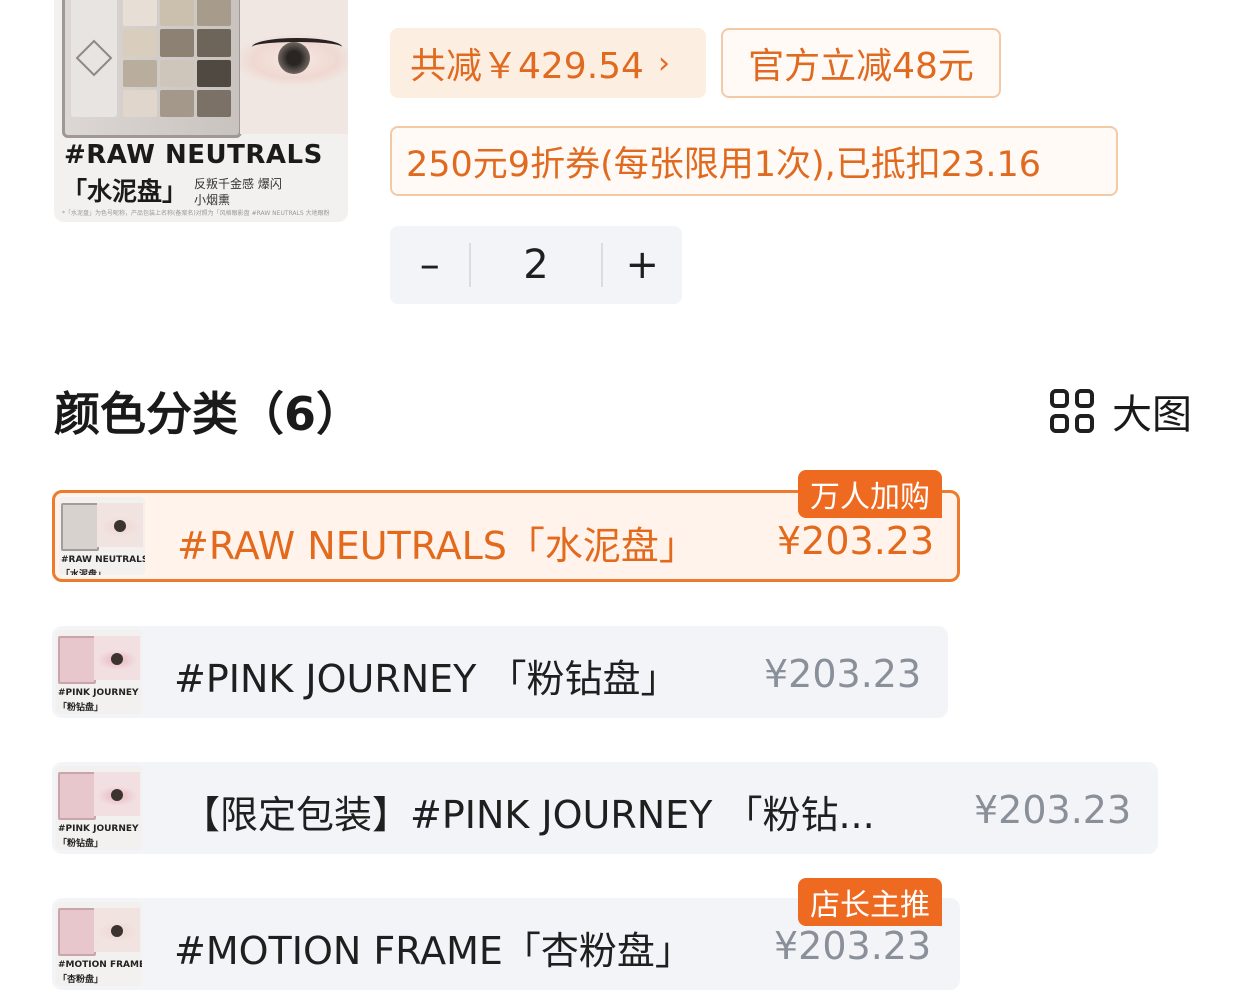 The width and height of the screenshot is (1260, 996). What do you see at coordinates (125, 191) in the screenshot?
I see `image-product-subtitle: 「水泥盘」` at bounding box center [125, 191].